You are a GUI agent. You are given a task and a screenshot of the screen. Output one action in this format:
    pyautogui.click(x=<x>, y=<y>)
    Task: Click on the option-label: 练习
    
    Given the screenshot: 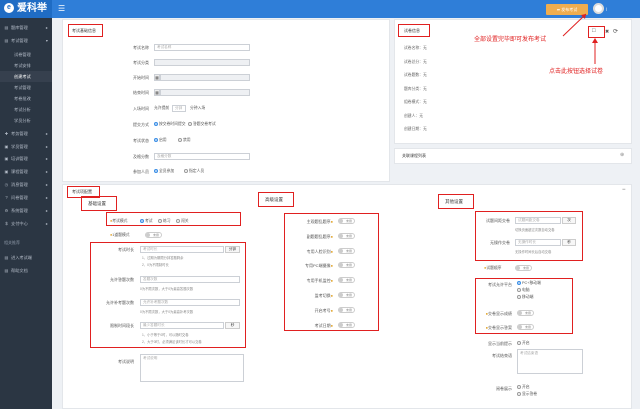 What is the action you would take?
    pyautogui.click(x=167, y=221)
    